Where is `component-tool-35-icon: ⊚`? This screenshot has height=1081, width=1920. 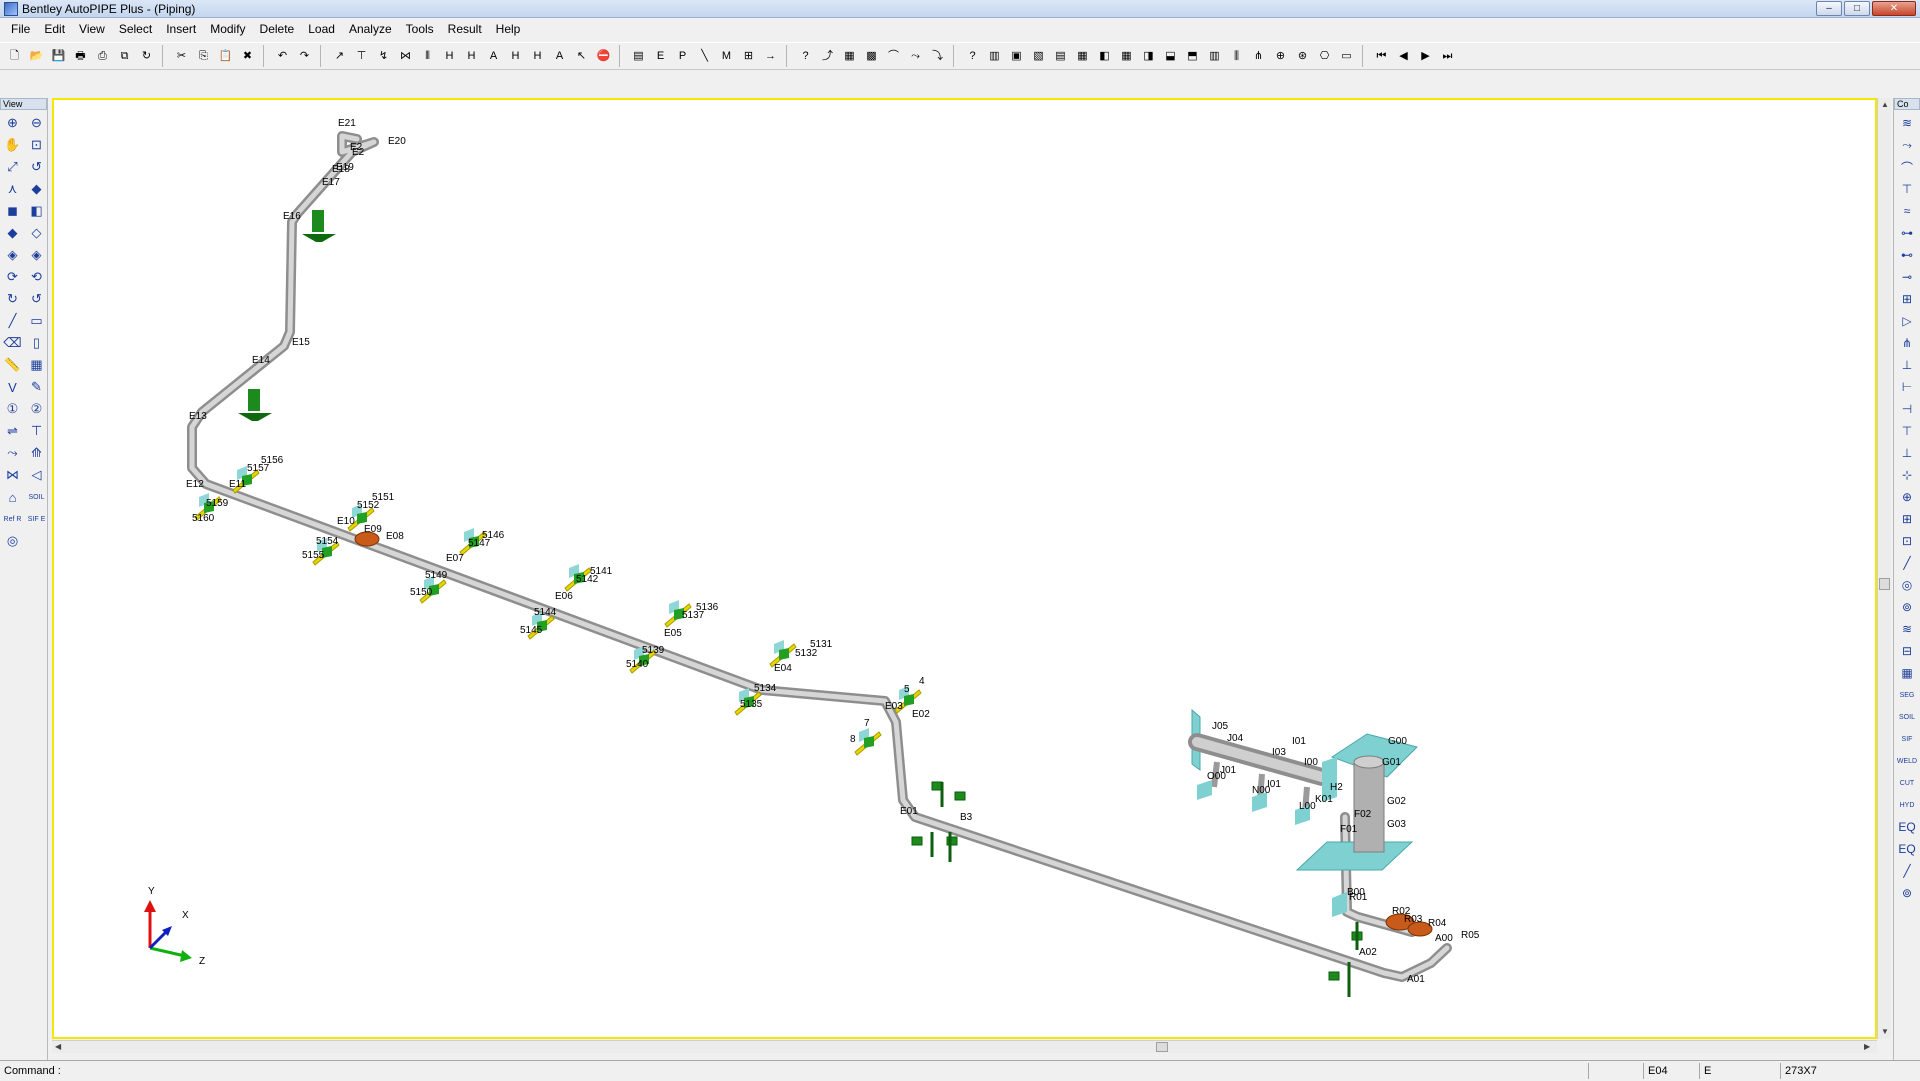 component-tool-35-icon: ⊚ is located at coordinates (1907, 893).